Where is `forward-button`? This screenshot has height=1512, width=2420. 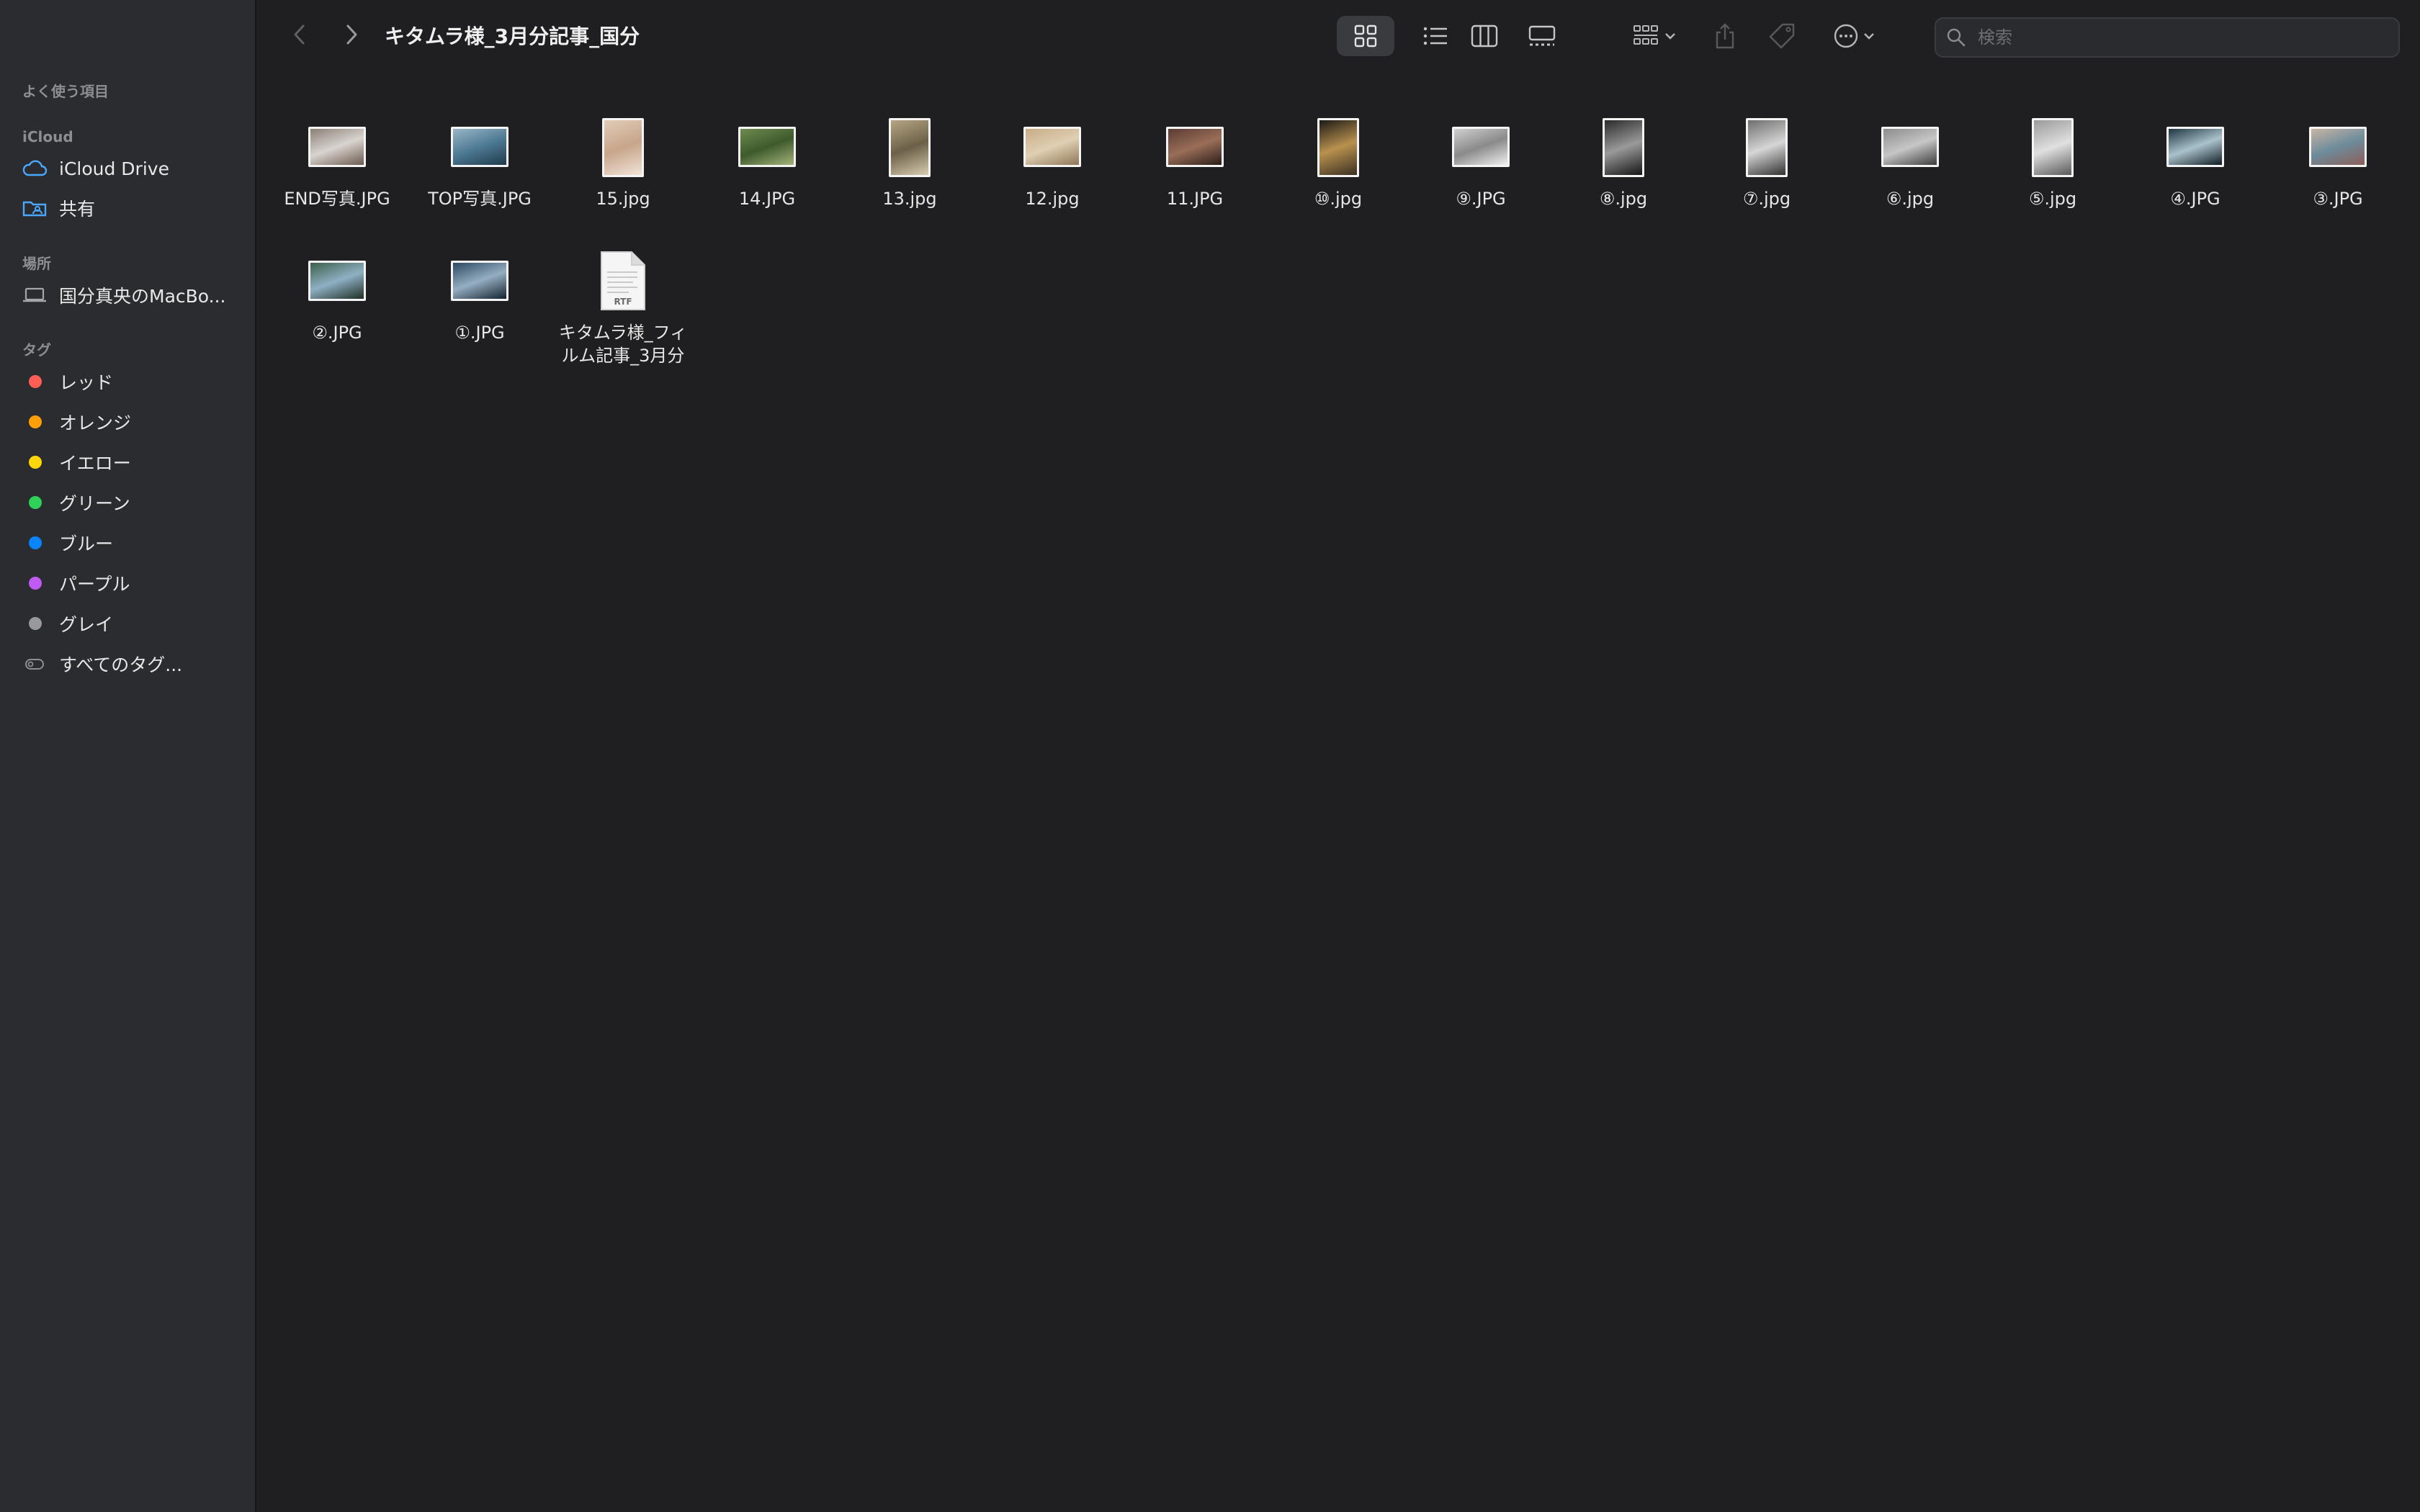
forward-button is located at coordinates (351, 34).